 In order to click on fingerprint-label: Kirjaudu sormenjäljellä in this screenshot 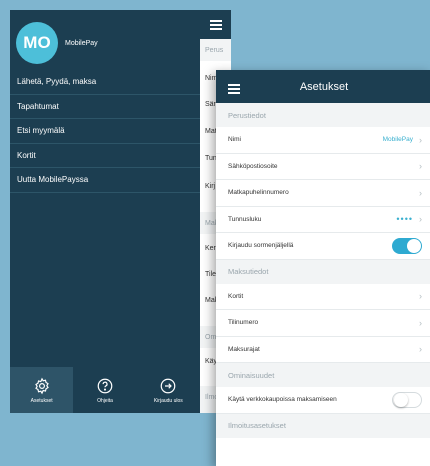, I will do `click(261, 246)`.